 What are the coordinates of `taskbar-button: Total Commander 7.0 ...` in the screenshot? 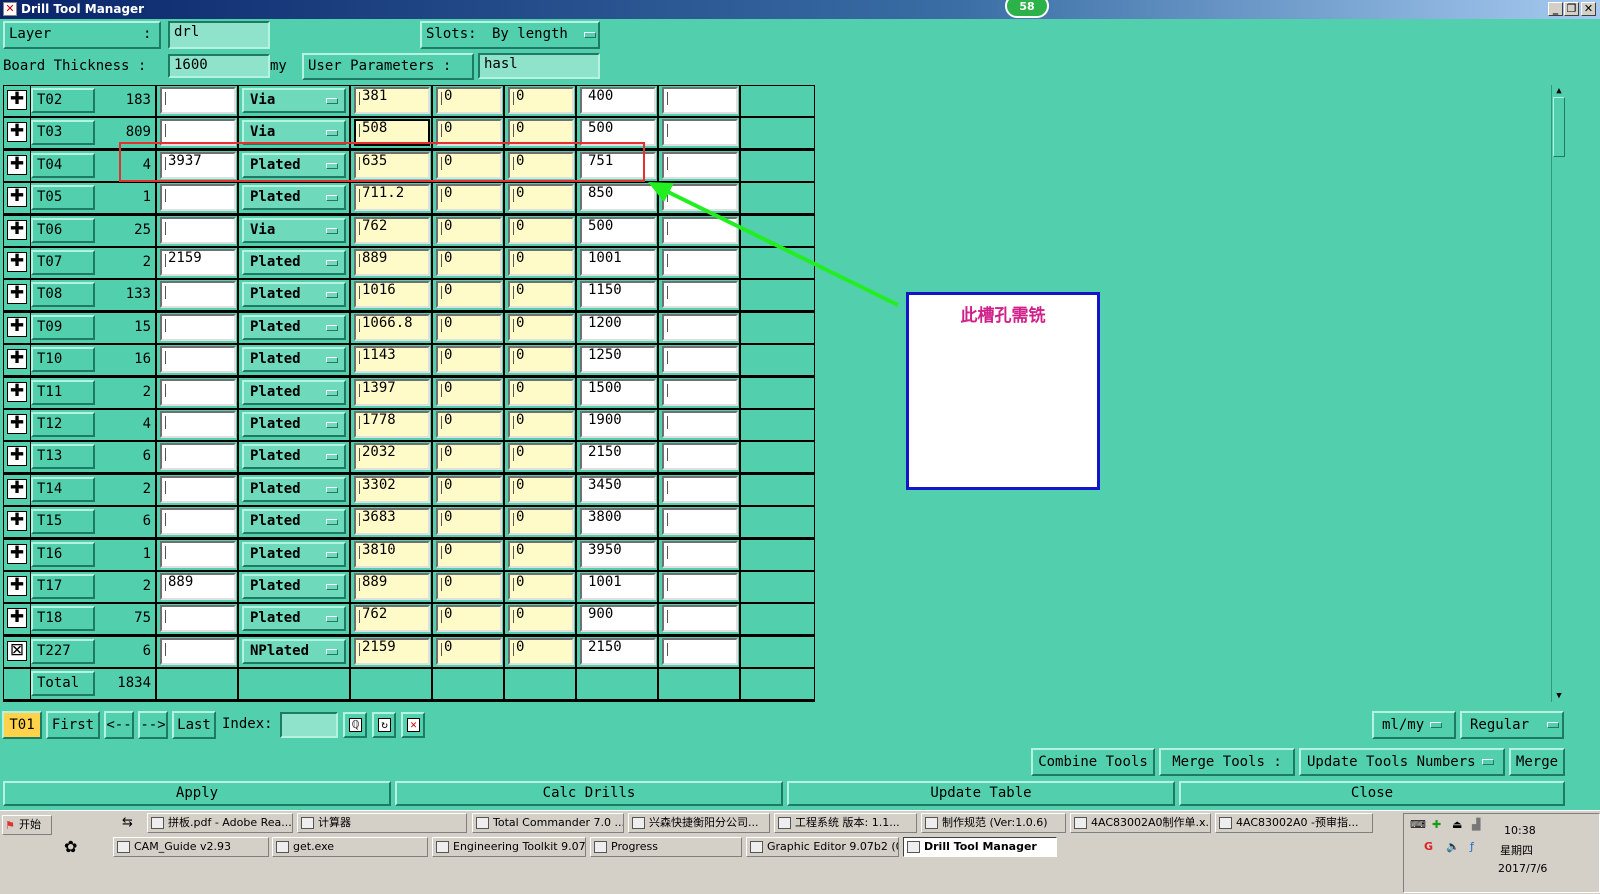 It's located at (548, 823).